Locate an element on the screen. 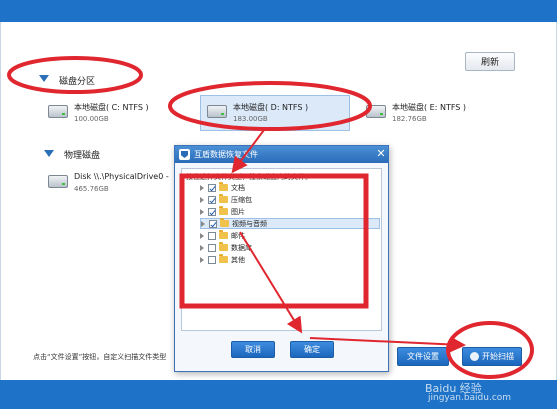 The height and width of the screenshot is (409, 557). file-type-item-documents: 文档 is located at coordinates (290, 187).